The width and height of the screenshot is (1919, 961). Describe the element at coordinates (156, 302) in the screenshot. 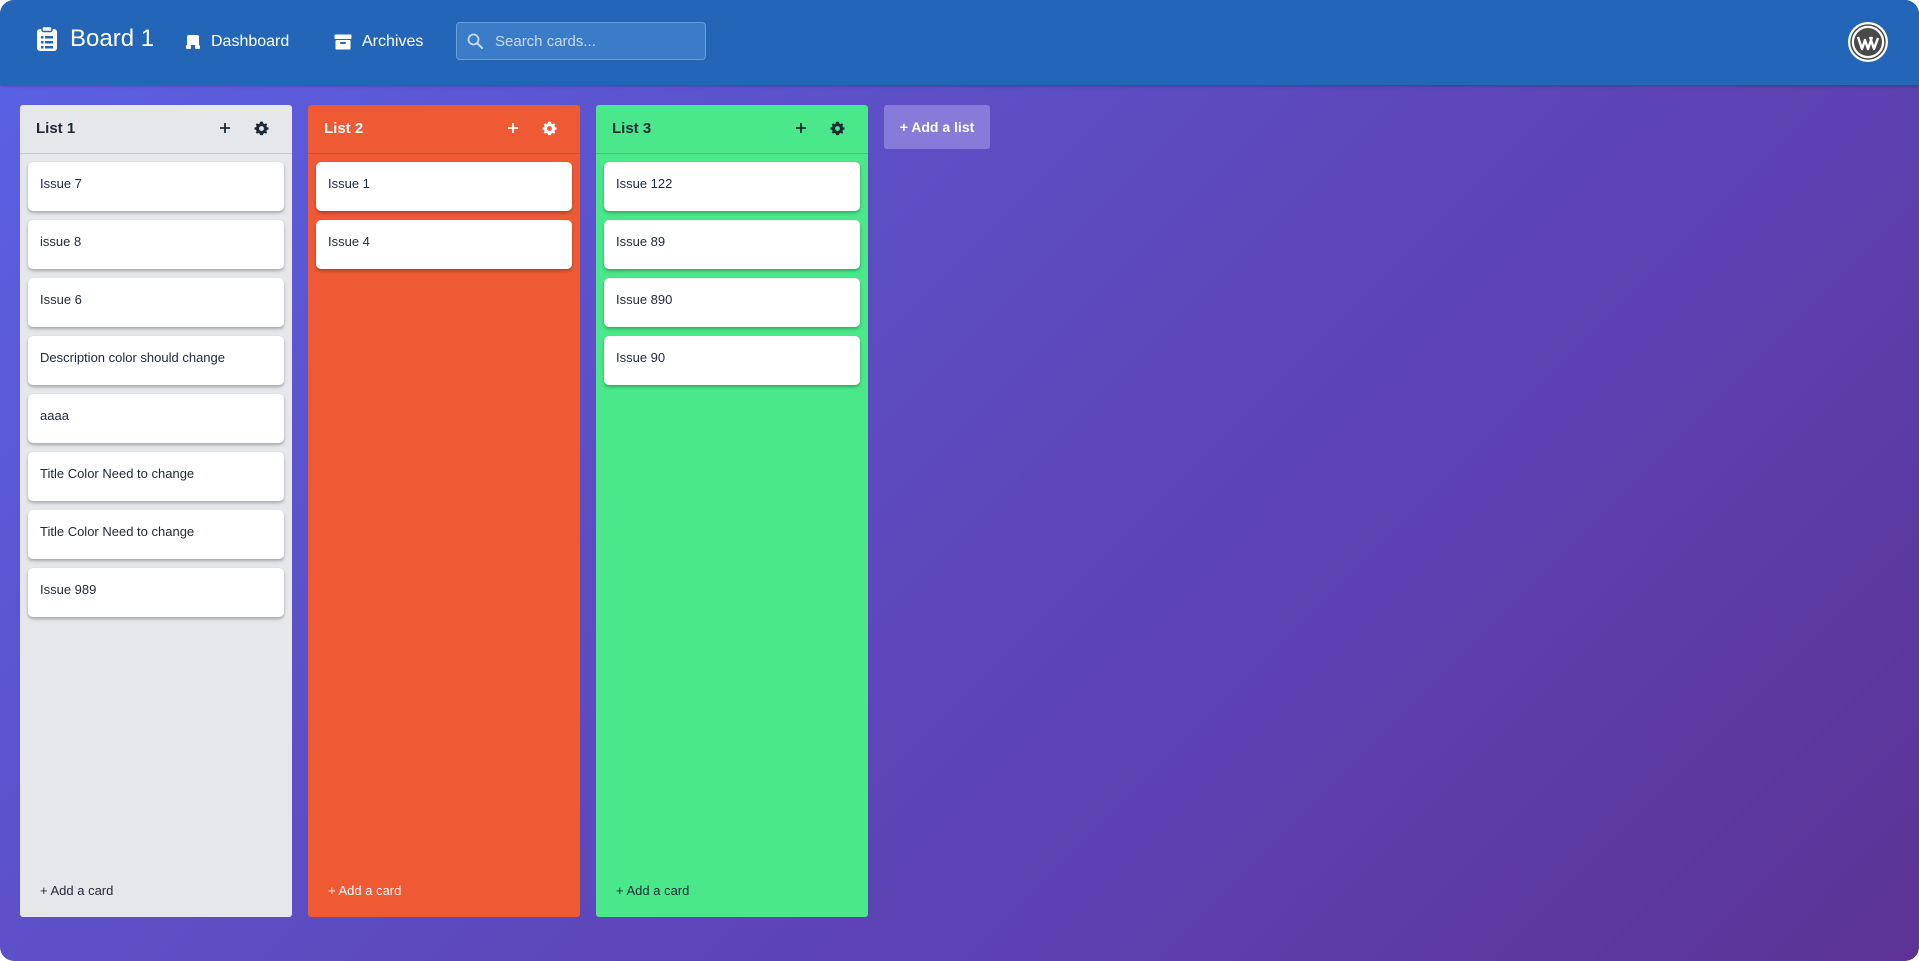

I see `card: Issue 6` at that location.